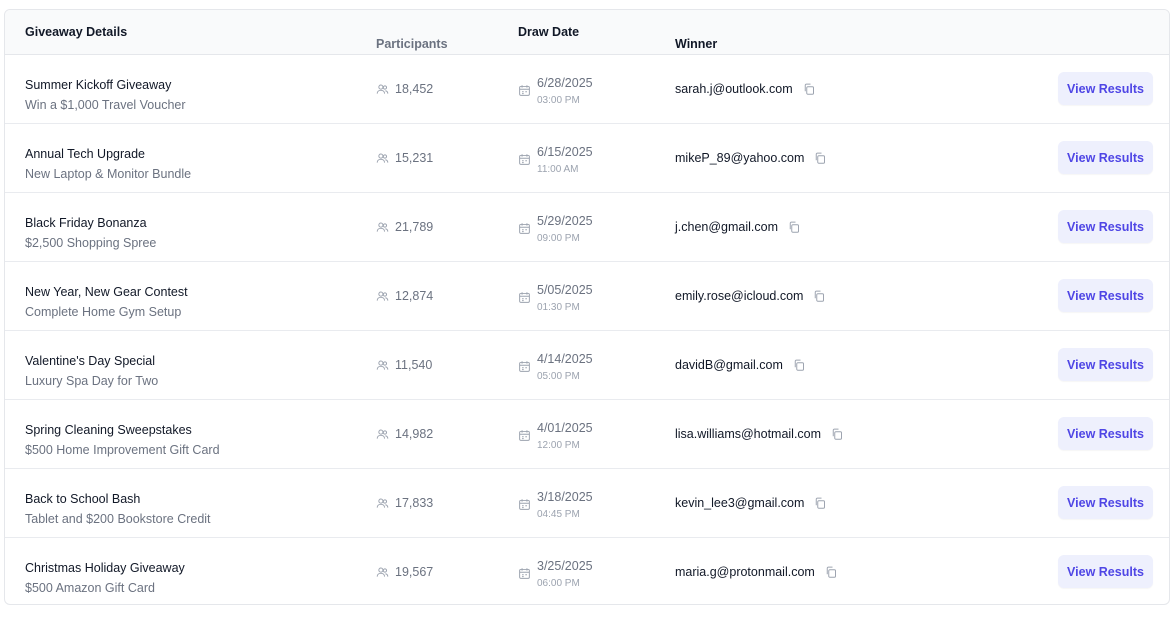 Image resolution: width=1170 pixels, height=621 pixels. I want to click on winner-email: kevin_lee3@gmail.com, so click(750, 503).